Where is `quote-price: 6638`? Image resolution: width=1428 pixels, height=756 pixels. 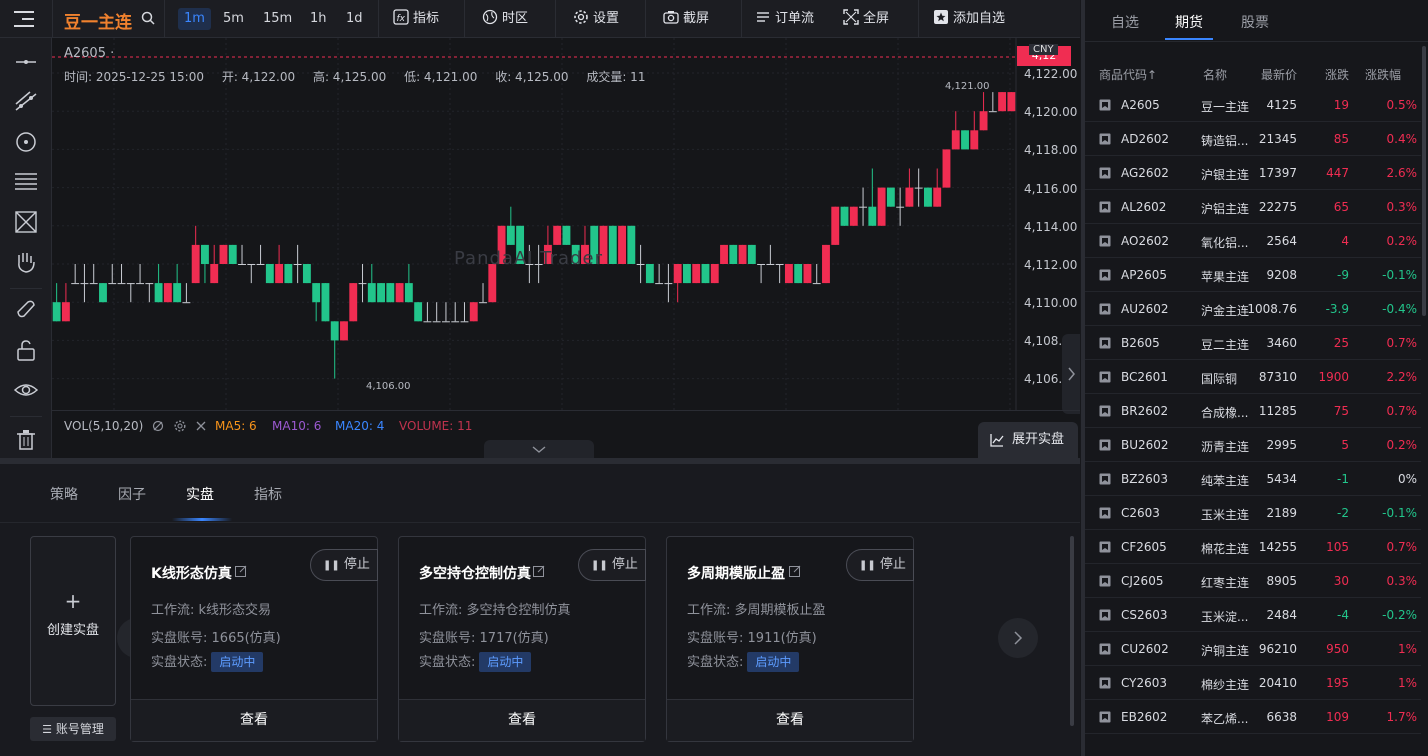
quote-price: 6638 is located at coordinates (1281, 717).